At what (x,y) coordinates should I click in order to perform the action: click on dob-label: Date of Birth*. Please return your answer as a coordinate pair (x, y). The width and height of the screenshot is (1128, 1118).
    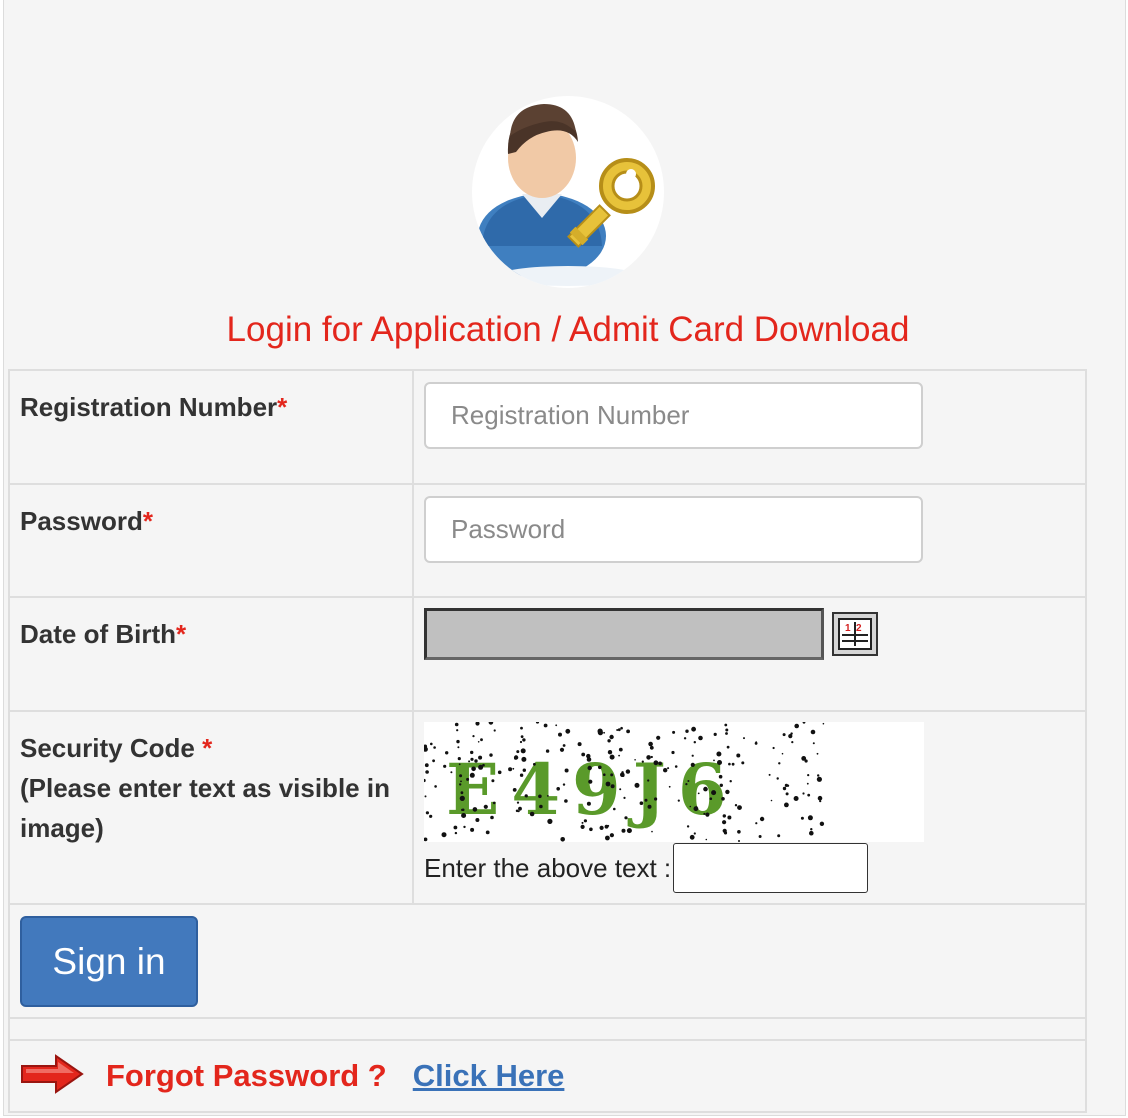
    Looking at the image, I should click on (103, 634).